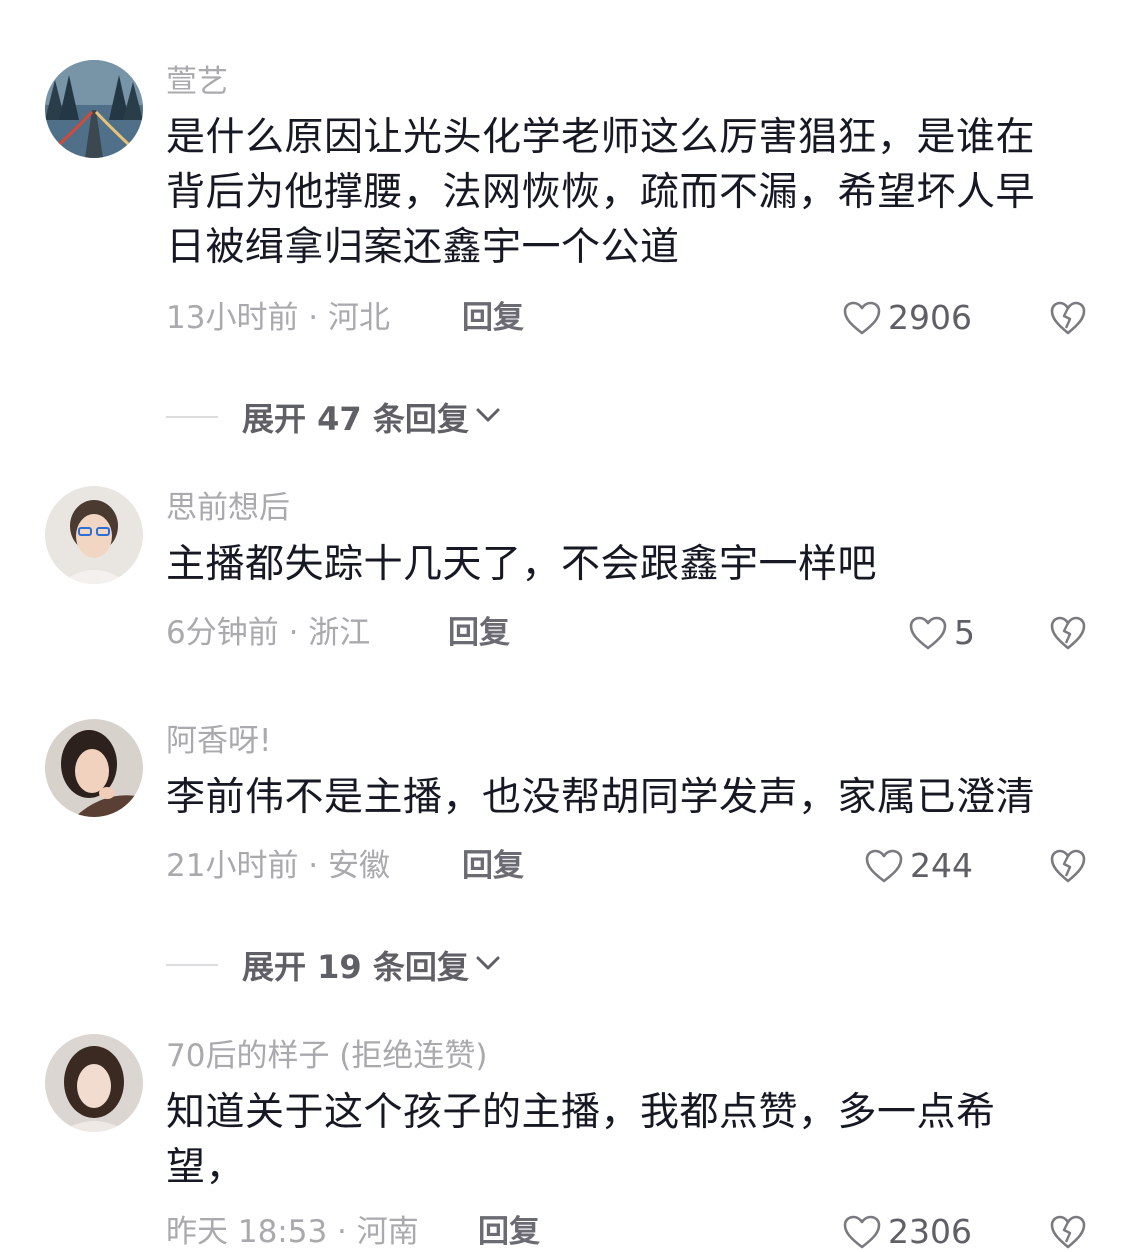  I want to click on comment-text: 主播都失踪十几天了，不会跟鑫宇一样吧, so click(626, 564).